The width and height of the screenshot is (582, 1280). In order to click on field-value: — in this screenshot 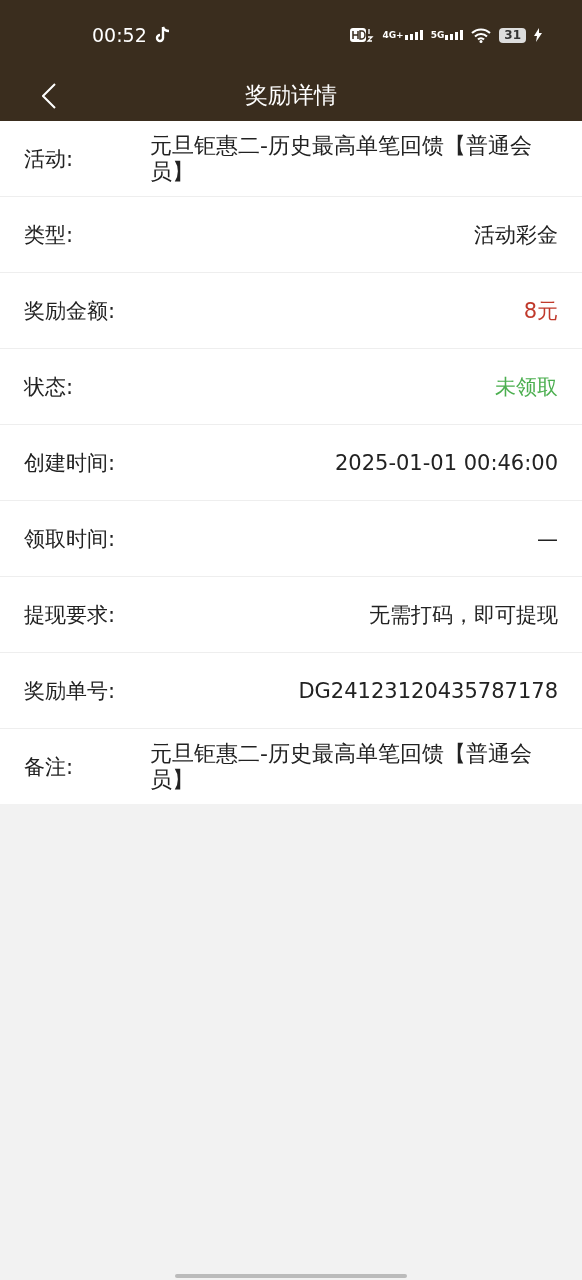, I will do `click(547, 538)`.